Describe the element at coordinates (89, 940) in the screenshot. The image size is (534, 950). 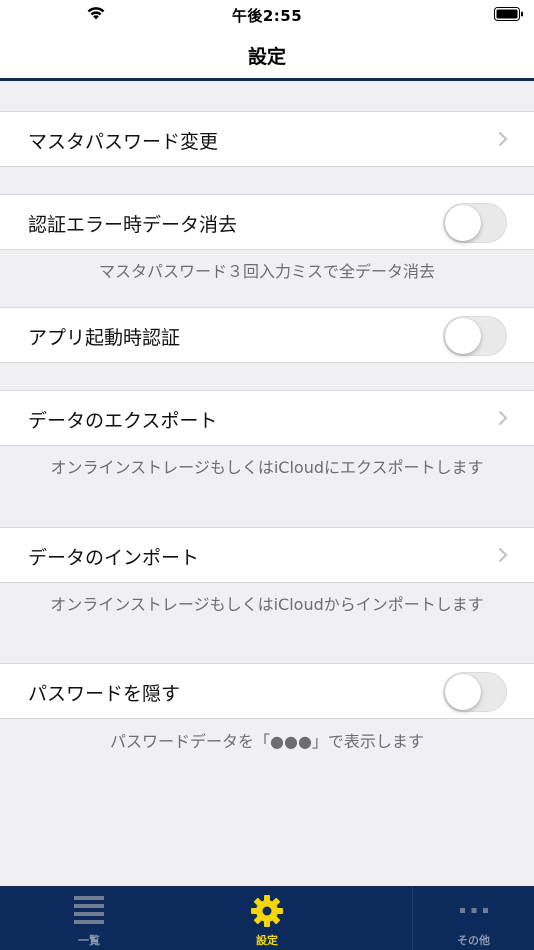
I see `tab-label: 一覧` at that location.